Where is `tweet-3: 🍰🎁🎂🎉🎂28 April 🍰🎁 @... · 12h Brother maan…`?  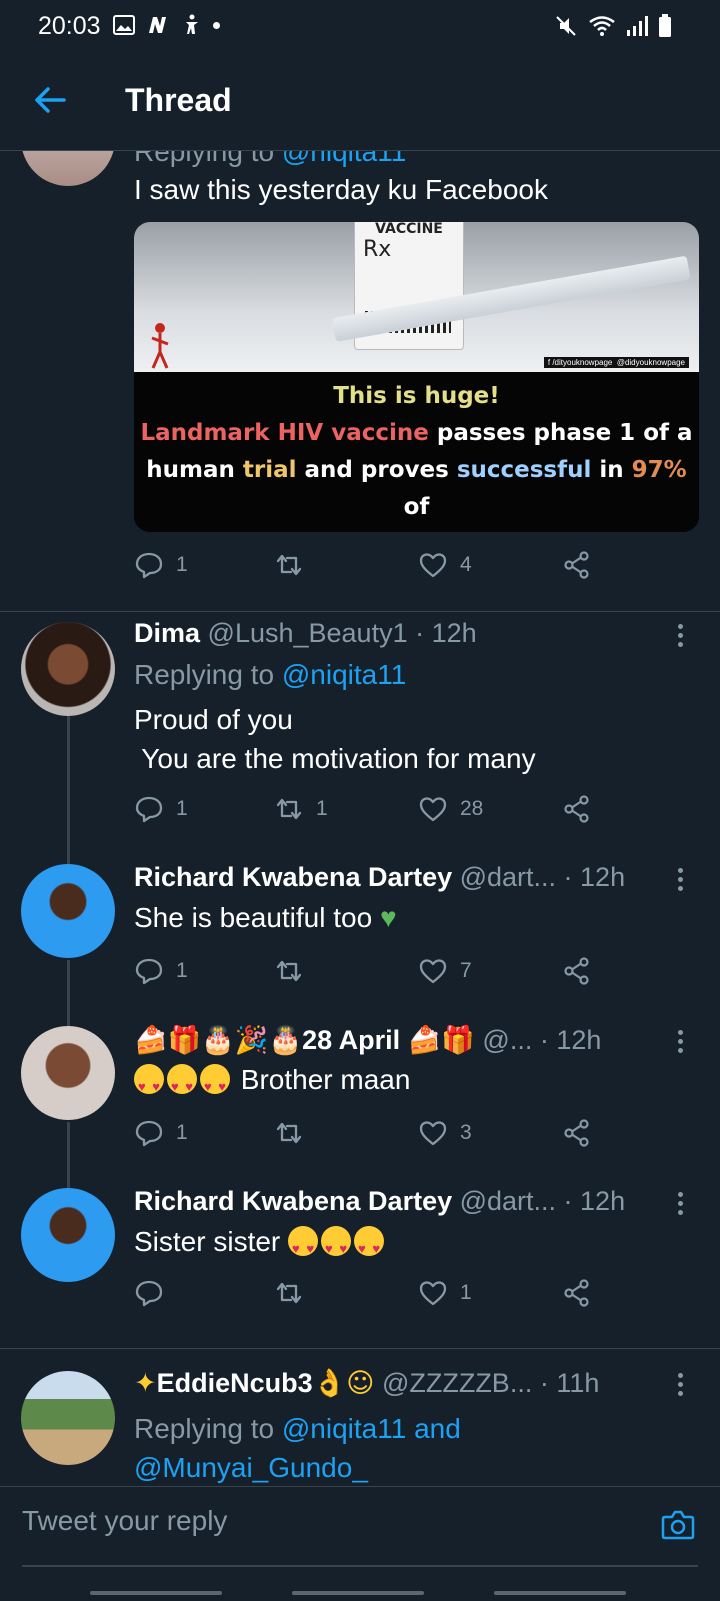
tweet-3: 🍰🎁🎂🎉🎂28 April 🍰🎁 @... · 12h Brother maan… is located at coordinates (360, 1105).